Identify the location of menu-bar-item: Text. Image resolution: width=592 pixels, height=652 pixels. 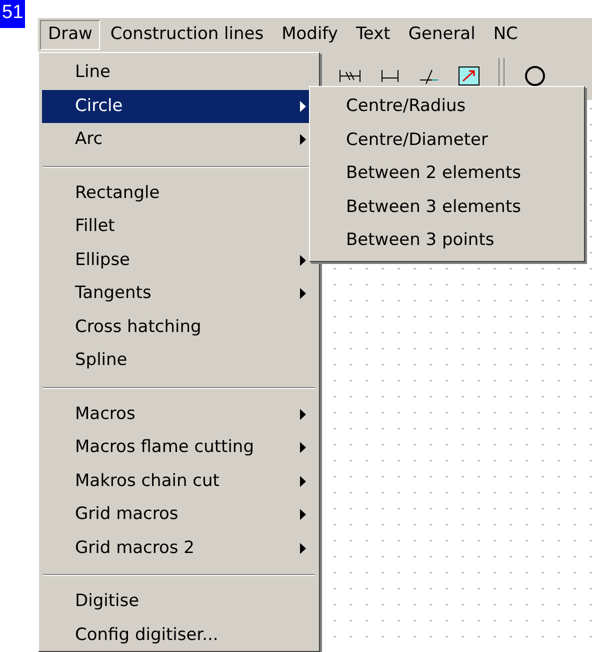
(373, 35).